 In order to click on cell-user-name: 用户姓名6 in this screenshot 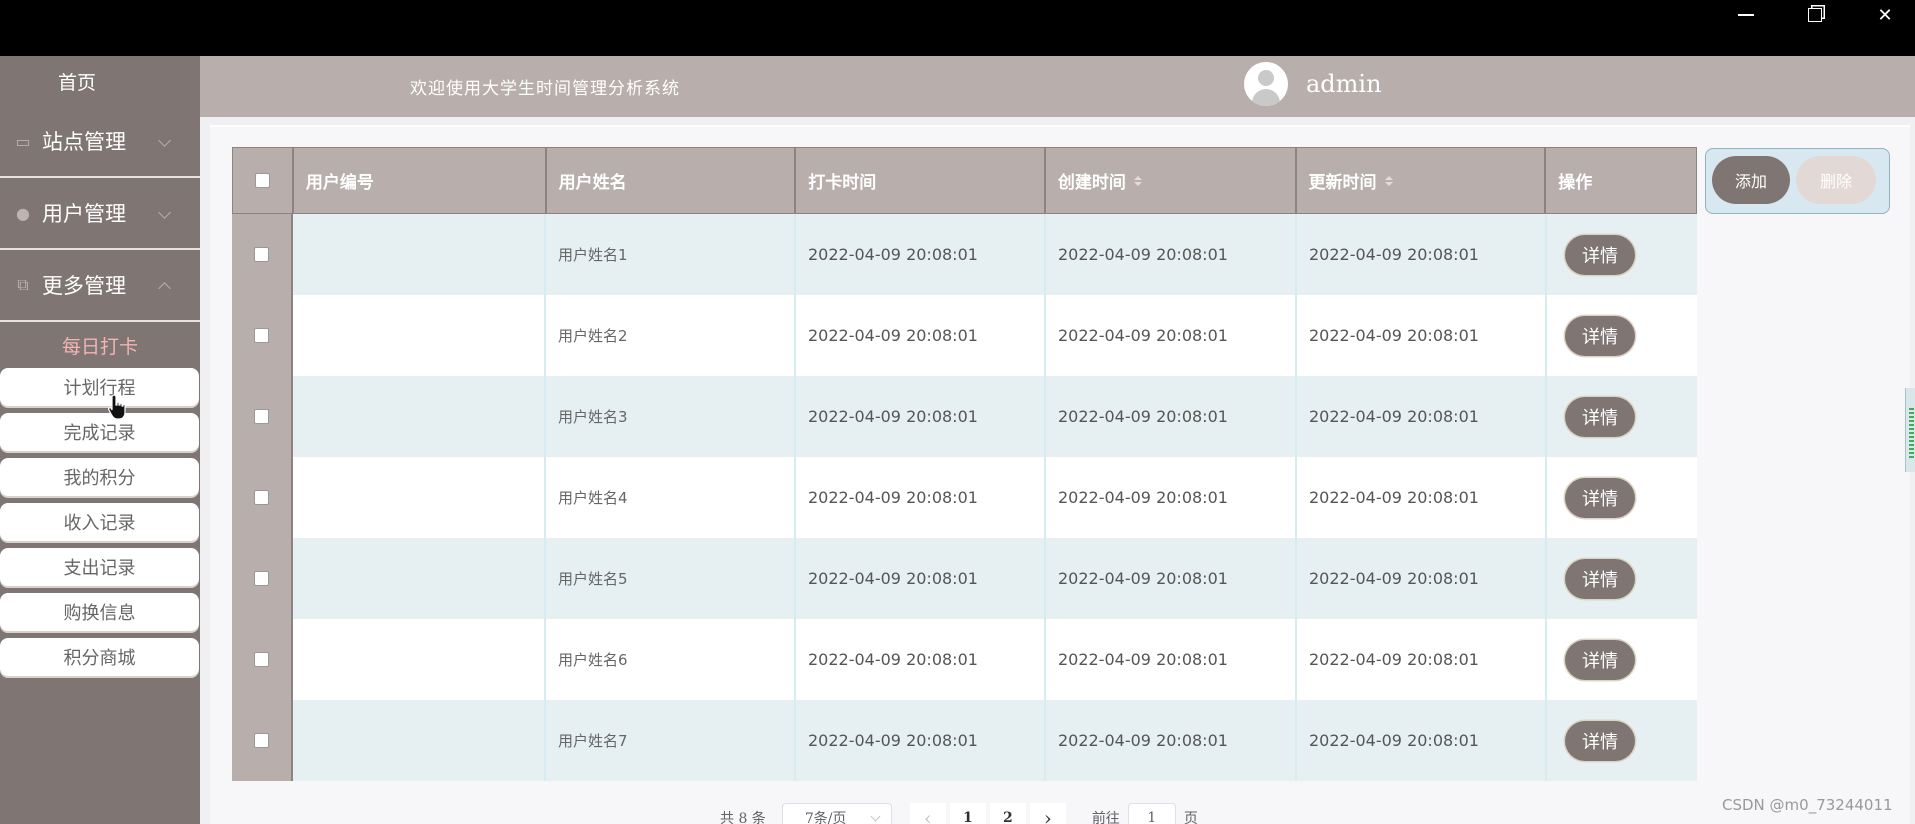, I will do `click(671, 659)`.